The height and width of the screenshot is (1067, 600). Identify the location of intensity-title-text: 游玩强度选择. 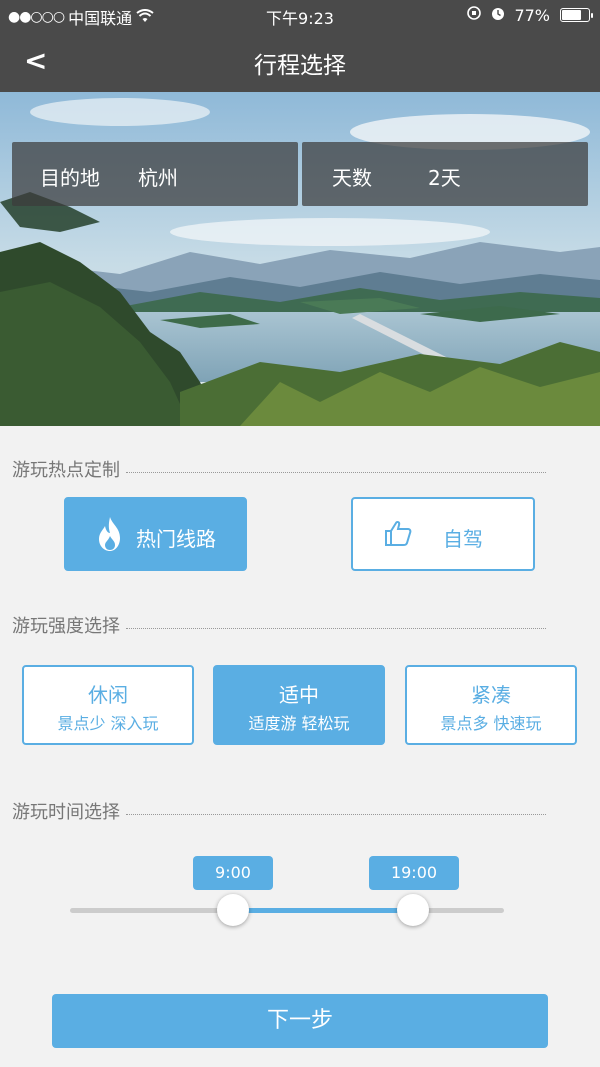
(66, 626).